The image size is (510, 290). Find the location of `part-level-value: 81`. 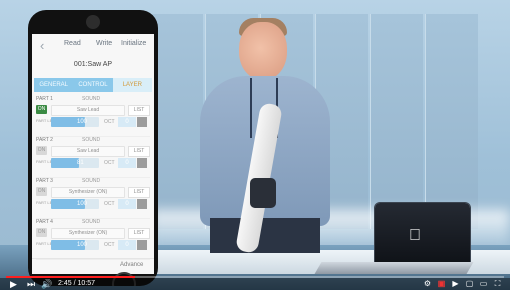

part-level-value: 81 is located at coordinates (80, 163).